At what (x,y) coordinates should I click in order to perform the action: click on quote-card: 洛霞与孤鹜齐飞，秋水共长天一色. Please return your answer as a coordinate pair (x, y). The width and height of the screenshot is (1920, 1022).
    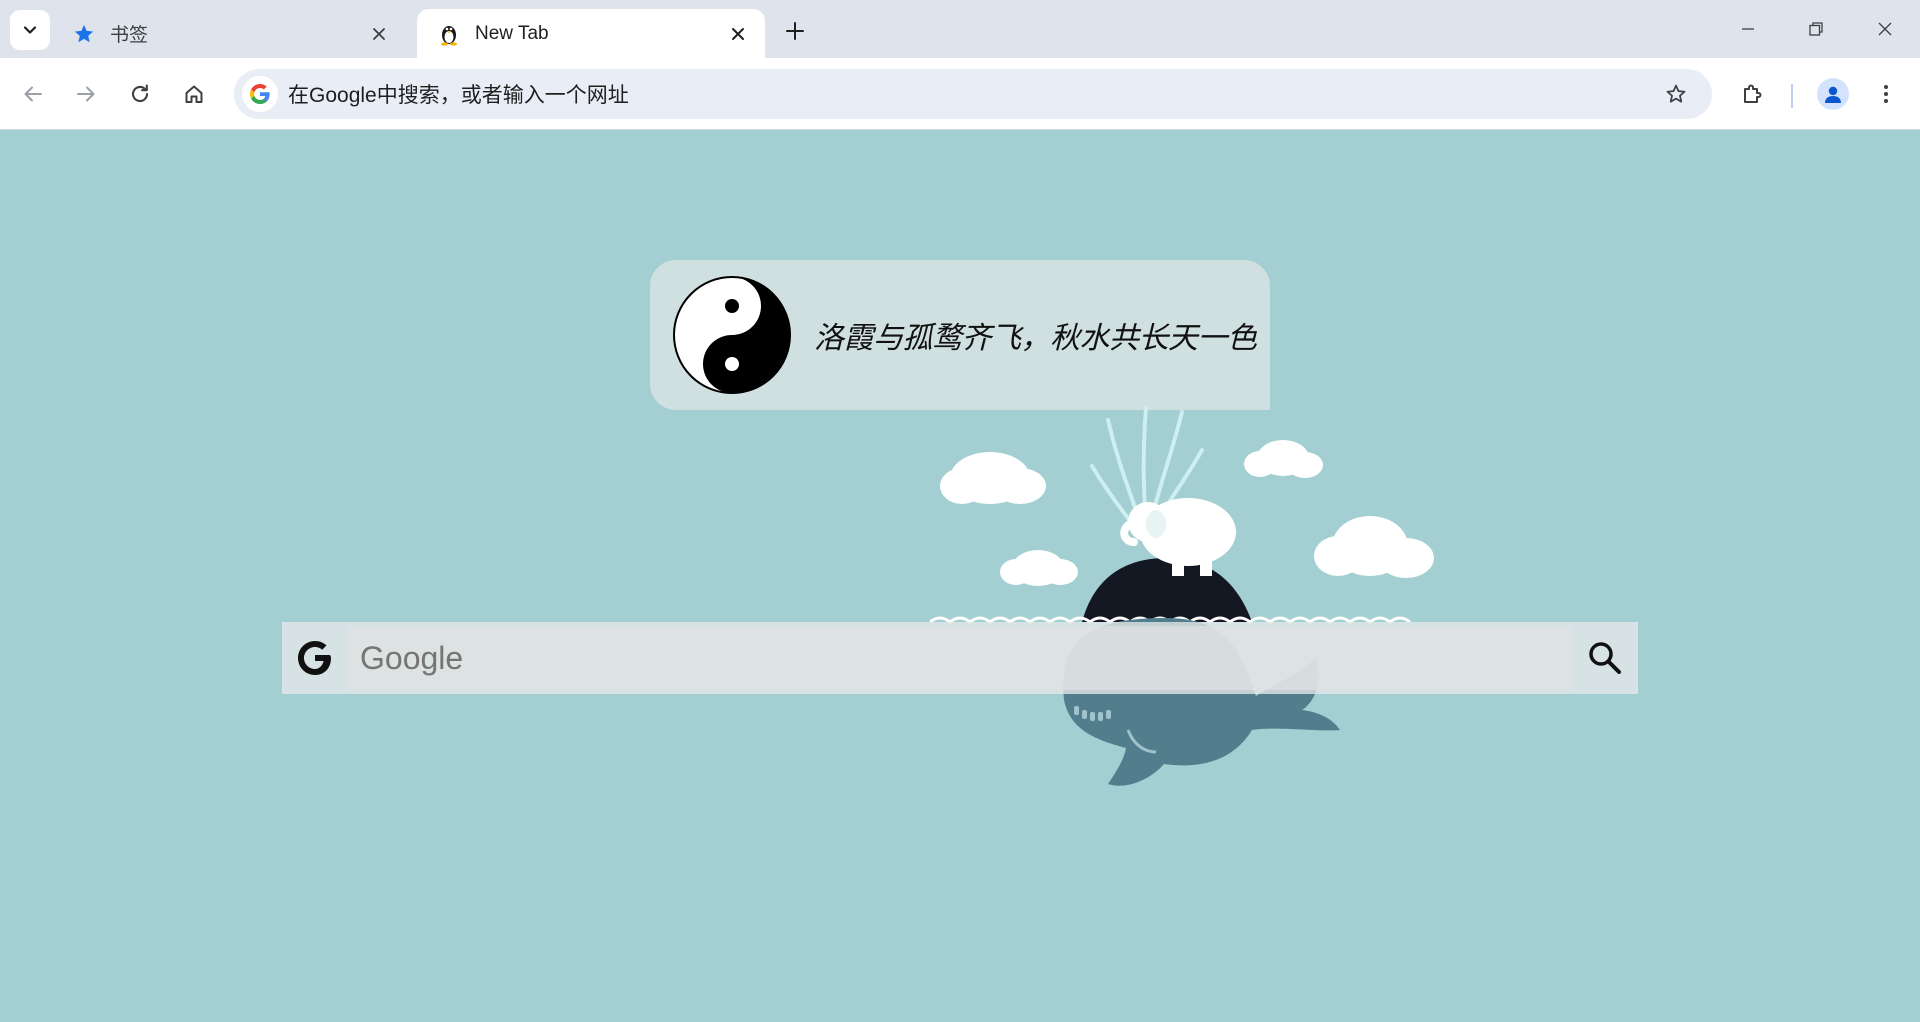
    Looking at the image, I should click on (960, 335).